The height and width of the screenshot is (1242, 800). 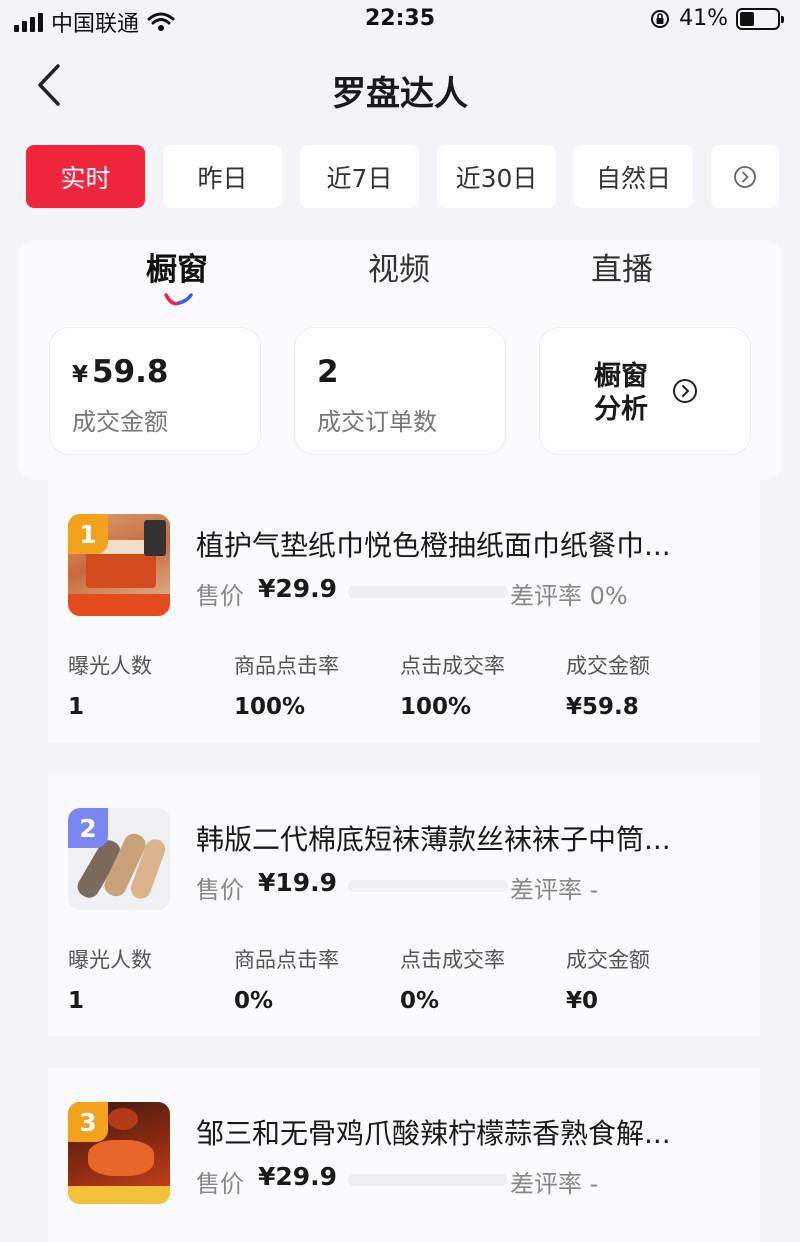 I want to click on status-bar: 中国联通 22:35 41%, so click(x=400, y=20).